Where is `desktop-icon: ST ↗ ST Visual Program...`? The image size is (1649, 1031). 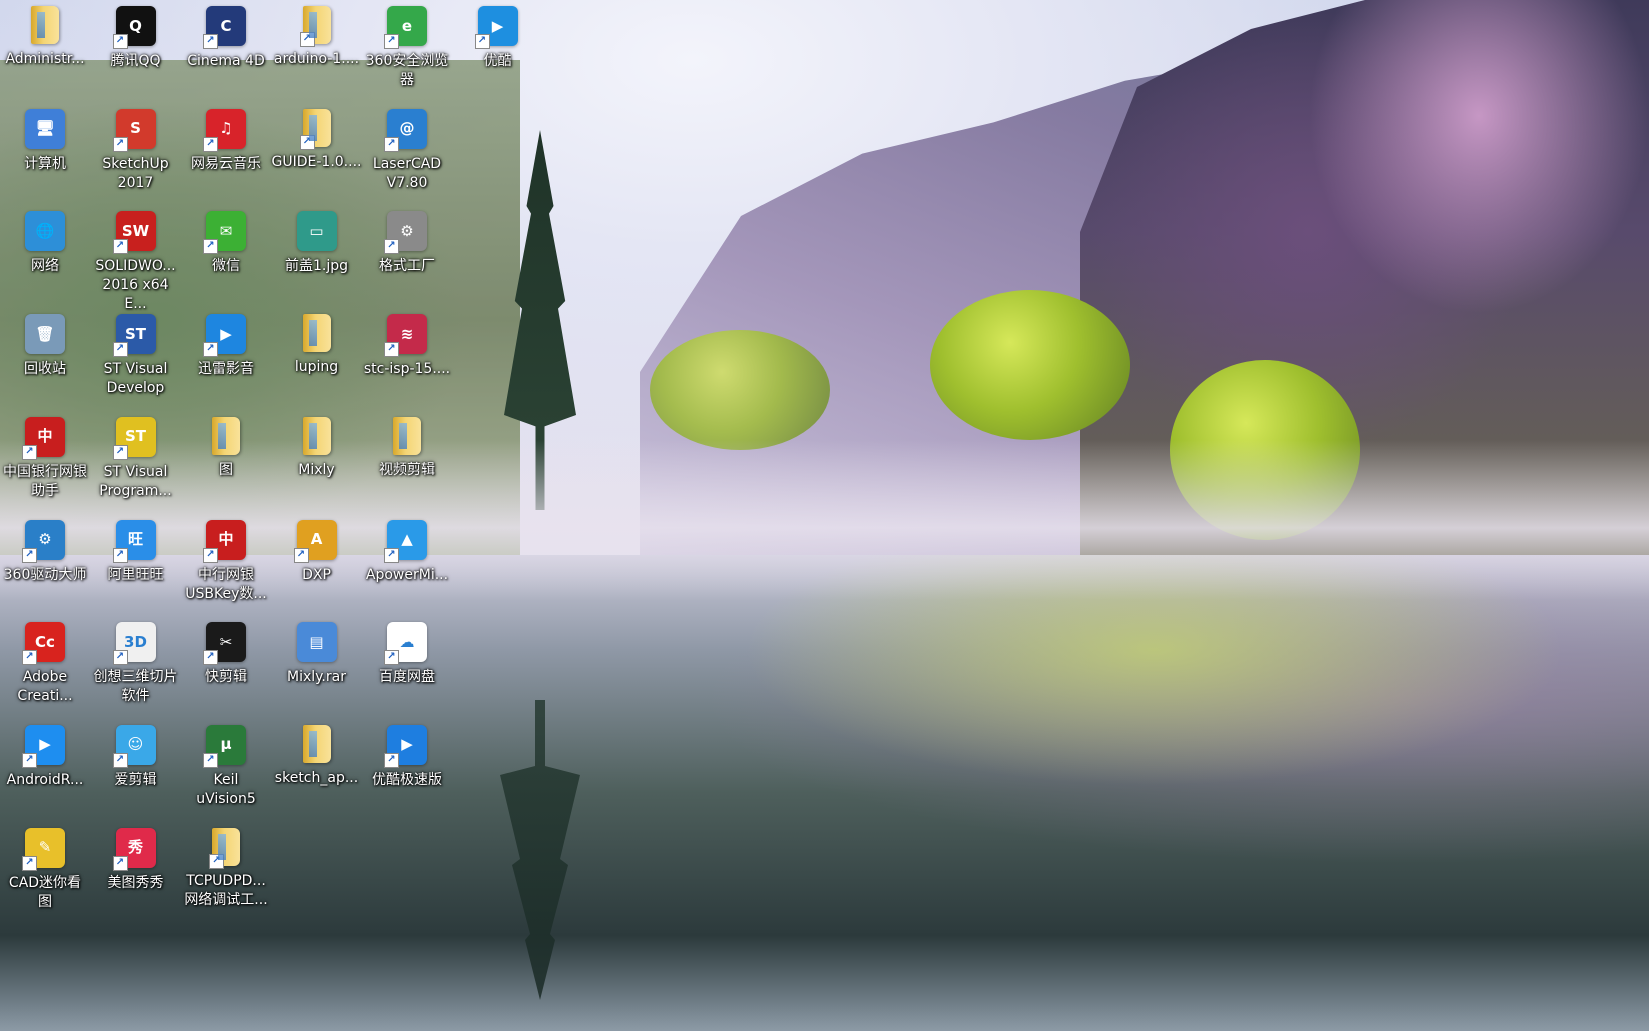
desktop-icon: ST ↗ ST Visual Program... is located at coordinates (136, 457).